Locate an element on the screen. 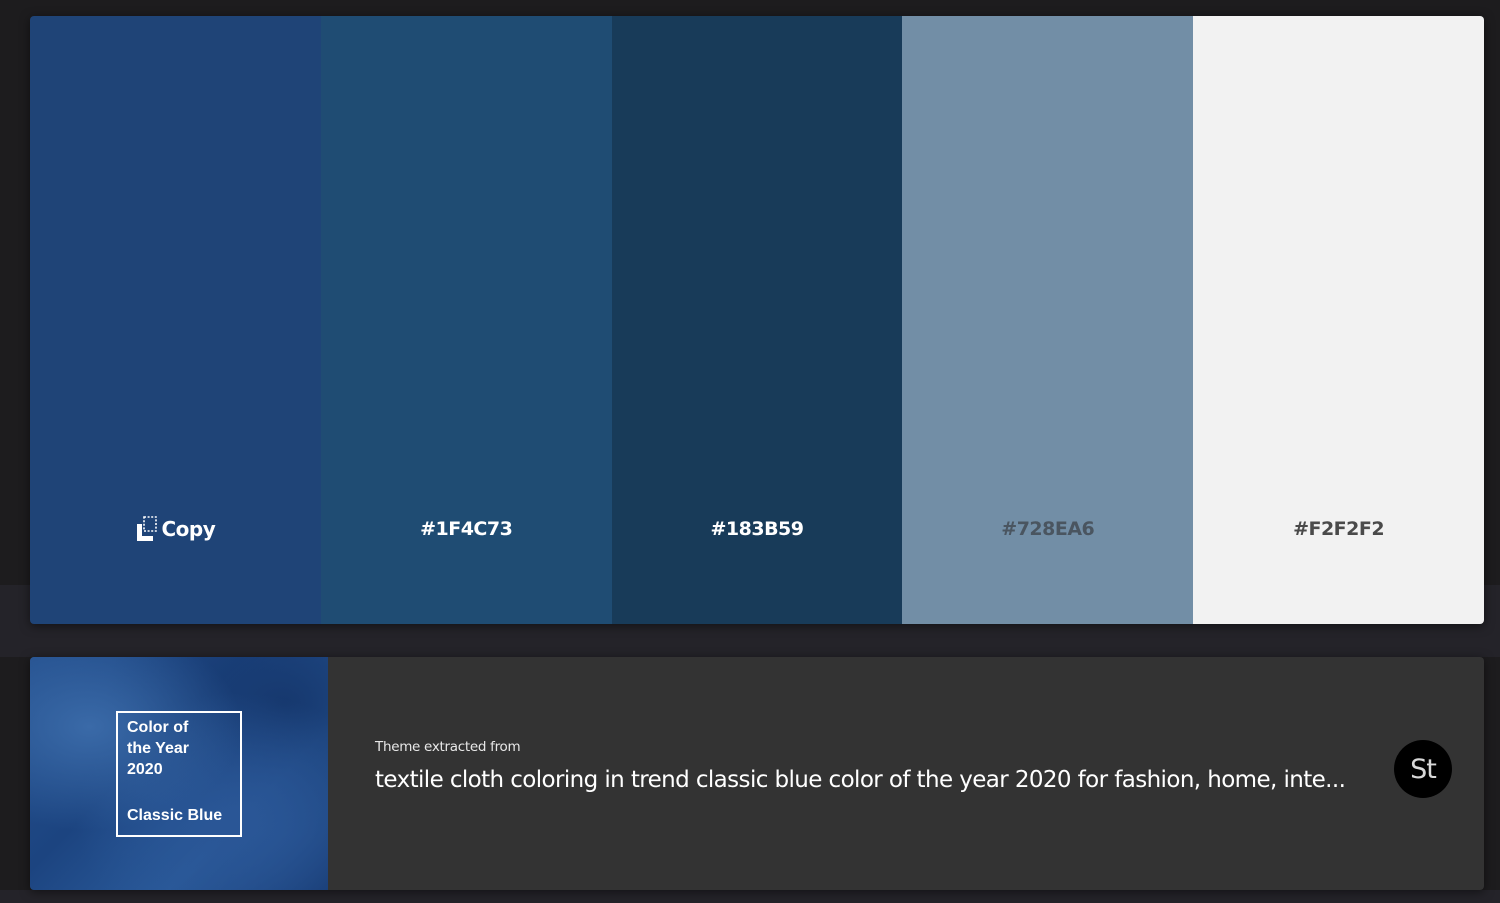  swatch-hex-label: #183B59 is located at coordinates (757, 529).